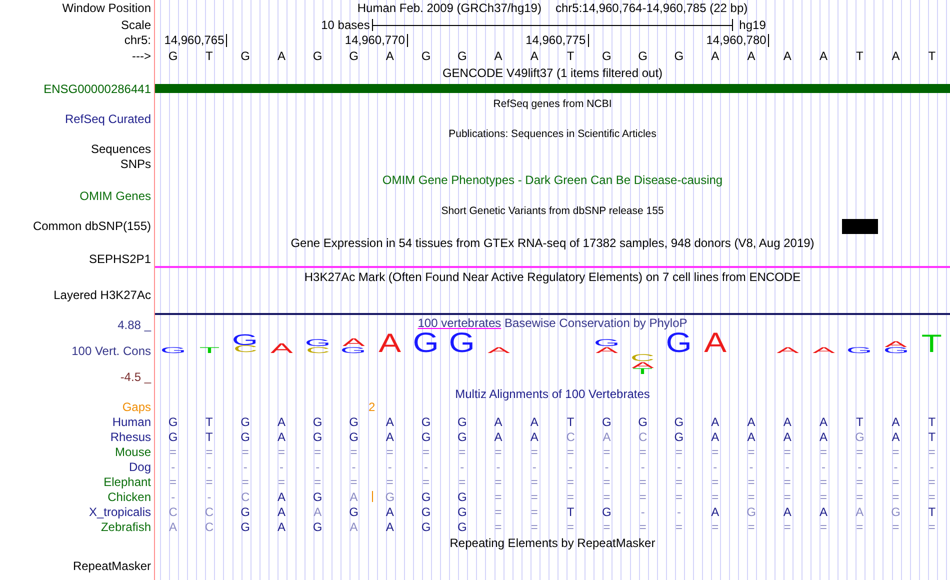  I want to click on track-label: OMIM Genes, so click(115, 195).